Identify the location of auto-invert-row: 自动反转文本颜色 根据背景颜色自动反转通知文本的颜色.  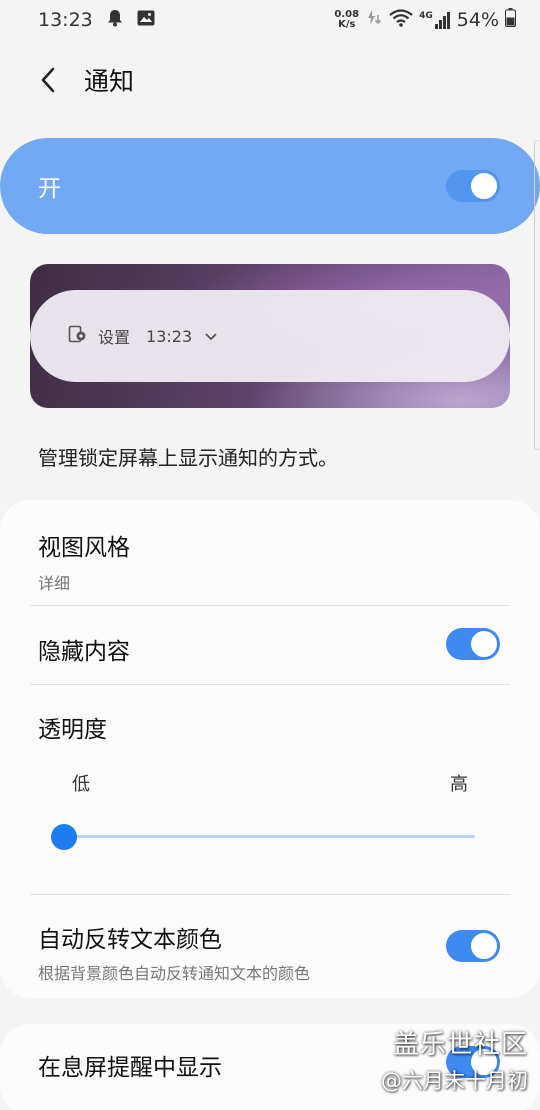
(270, 952).